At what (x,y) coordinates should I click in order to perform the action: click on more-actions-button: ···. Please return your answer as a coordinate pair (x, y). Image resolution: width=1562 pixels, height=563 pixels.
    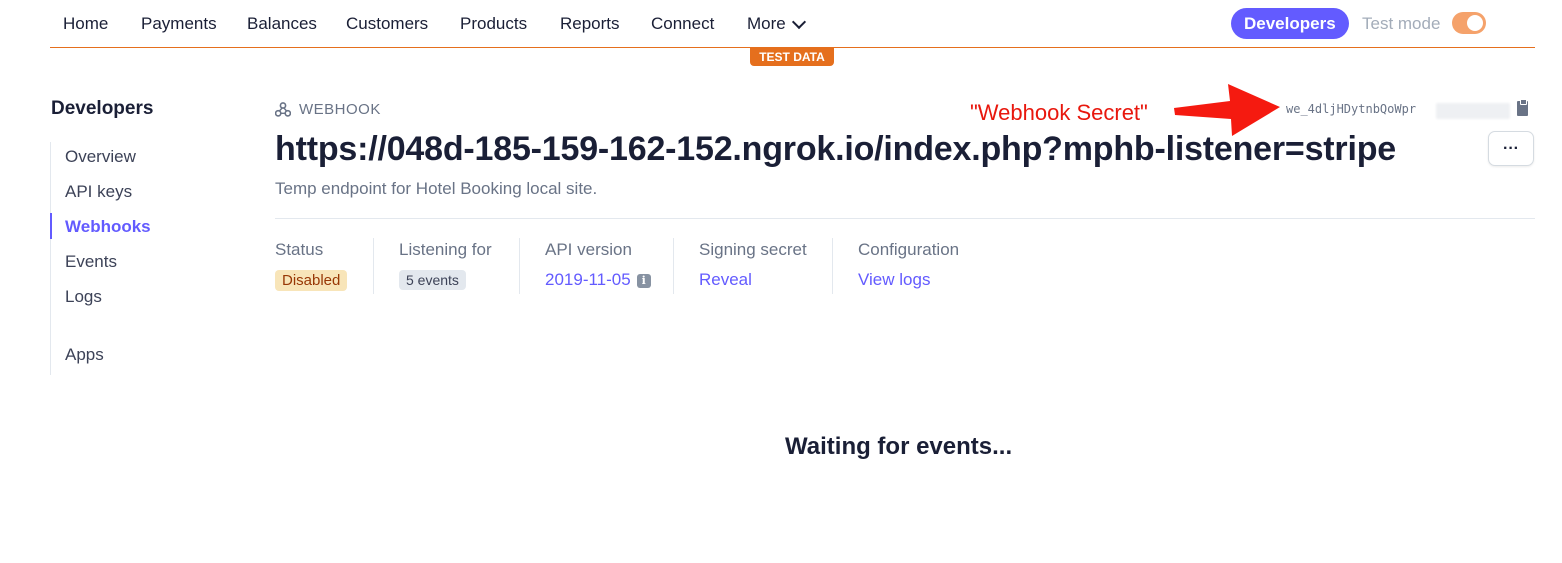
    Looking at the image, I should click on (1511, 148).